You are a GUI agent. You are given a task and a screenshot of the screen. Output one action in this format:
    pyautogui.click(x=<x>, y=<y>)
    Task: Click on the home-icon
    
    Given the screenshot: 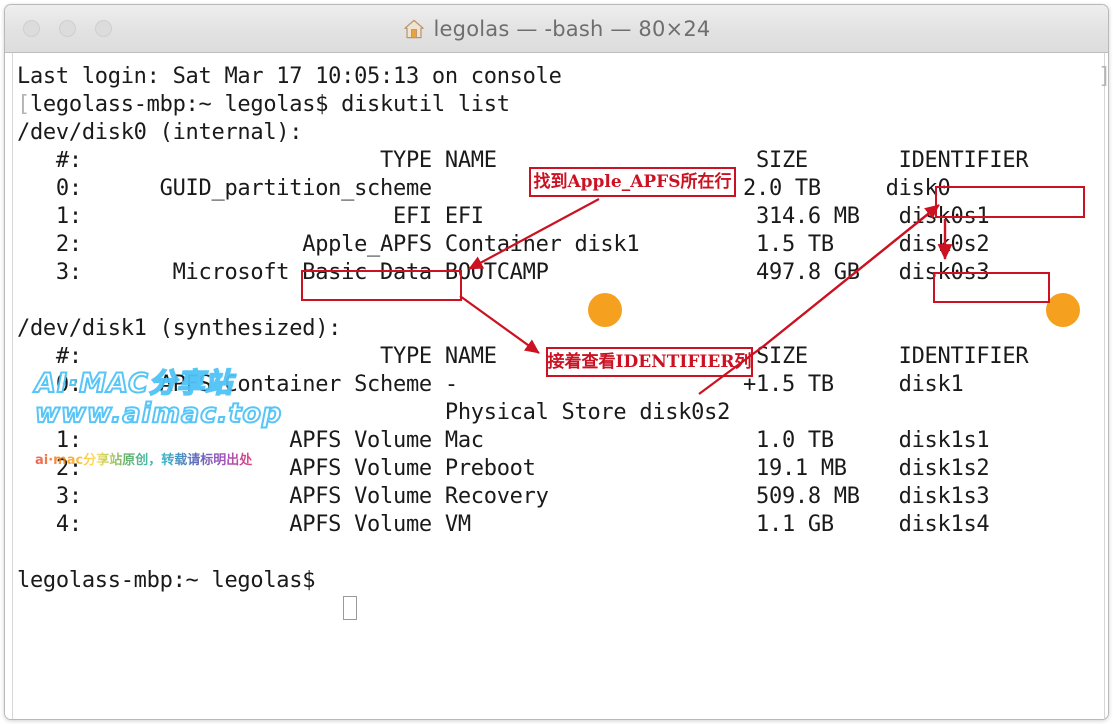 What is the action you would take?
    pyautogui.click(x=413, y=28)
    